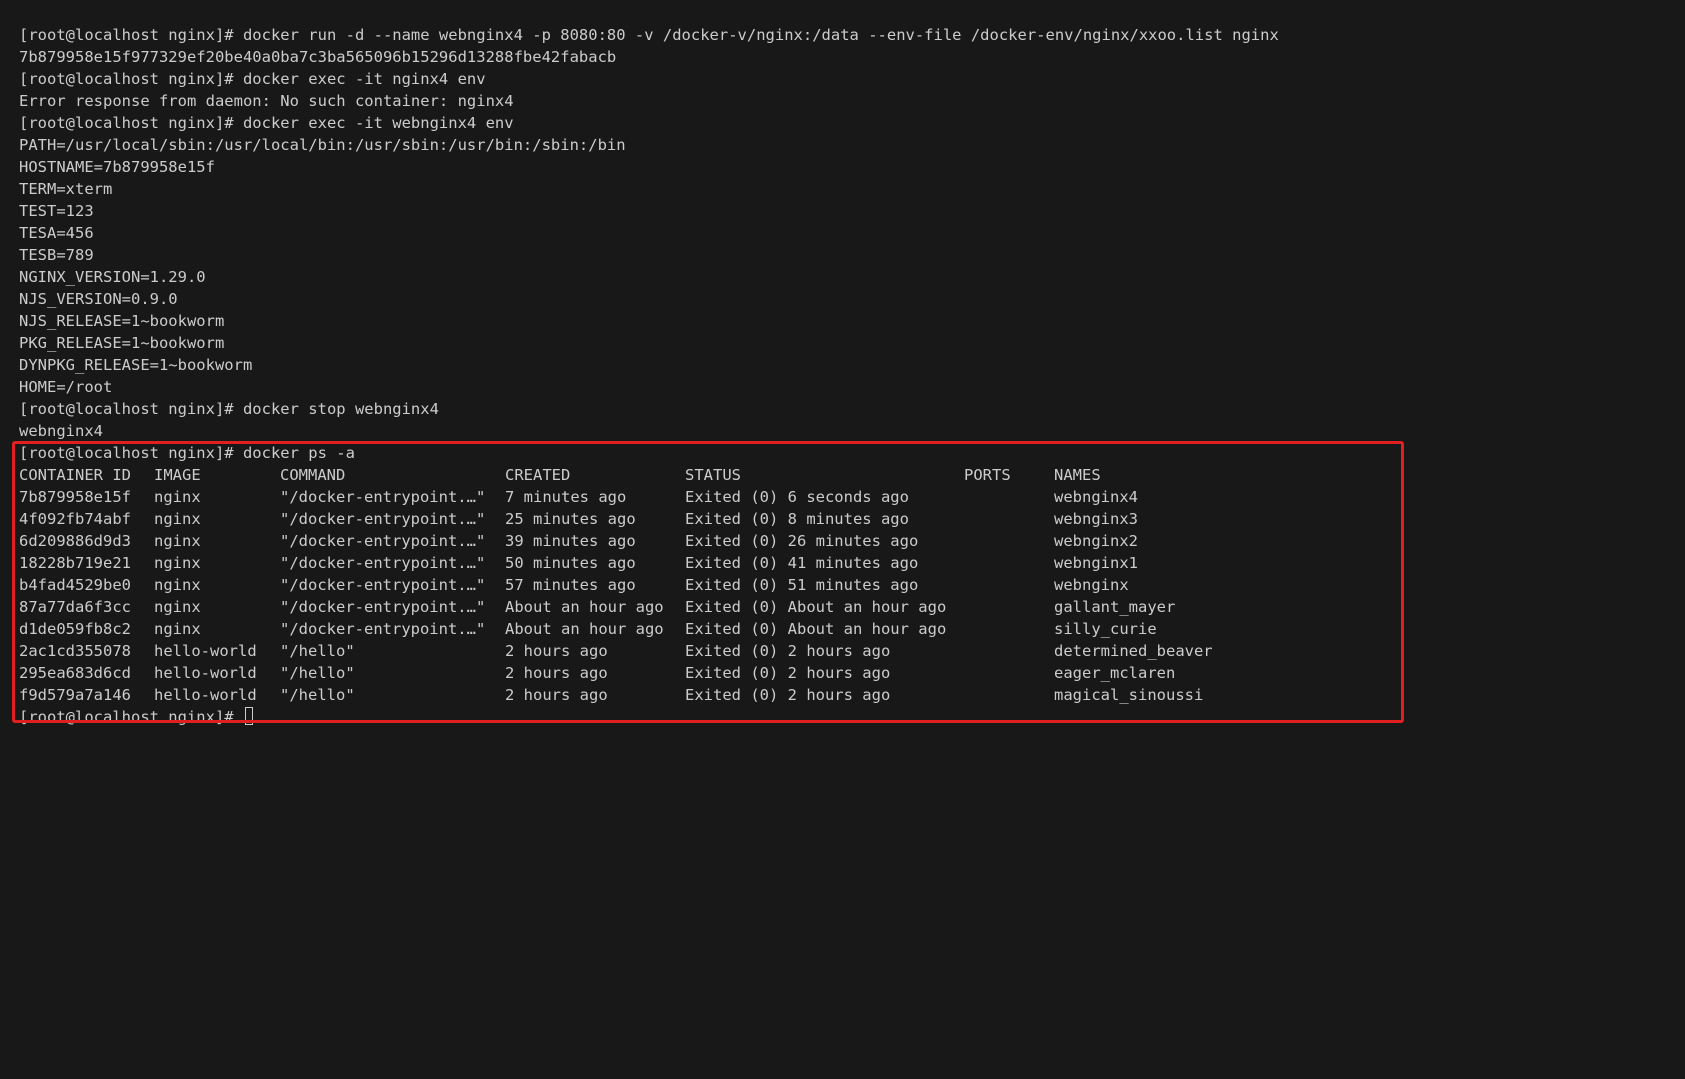 This screenshot has height=1079, width=1685. I want to click on cell-status: Exited (0) 51 minutes ago, so click(802, 585).